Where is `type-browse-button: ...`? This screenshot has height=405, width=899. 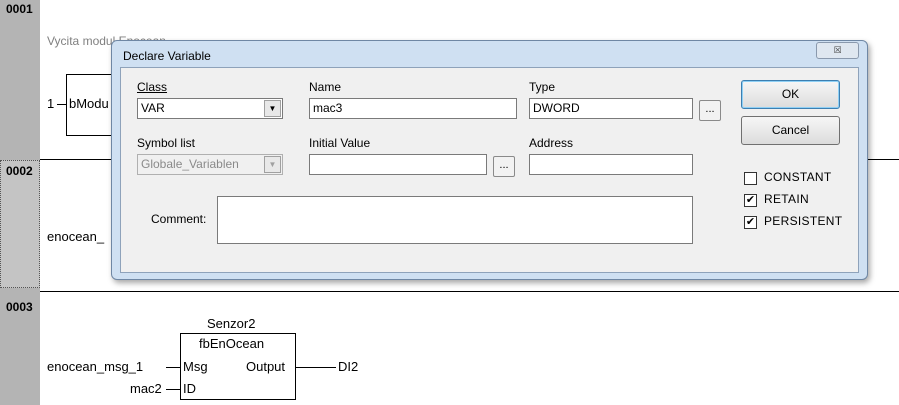
type-browse-button: ... is located at coordinates (710, 110).